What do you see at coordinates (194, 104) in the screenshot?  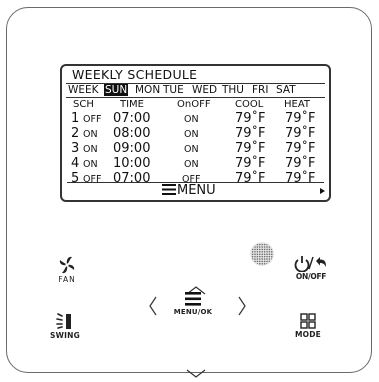 I see `col-header-onoff: OnOFF` at bounding box center [194, 104].